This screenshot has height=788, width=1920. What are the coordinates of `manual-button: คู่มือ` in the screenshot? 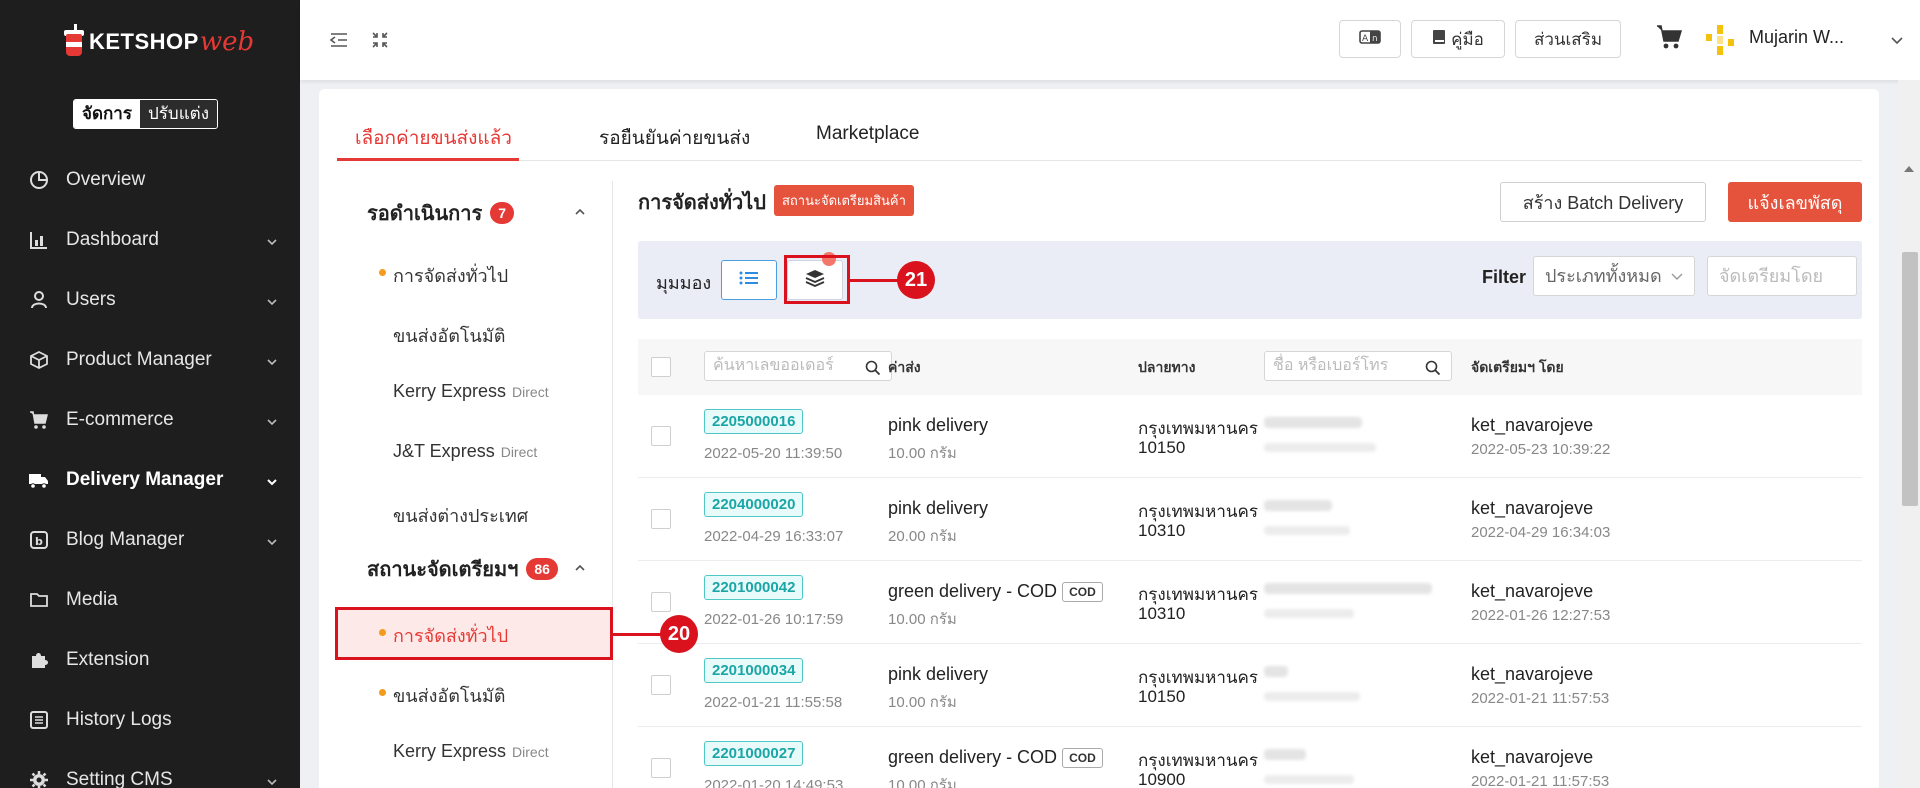 It's located at (1458, 39).